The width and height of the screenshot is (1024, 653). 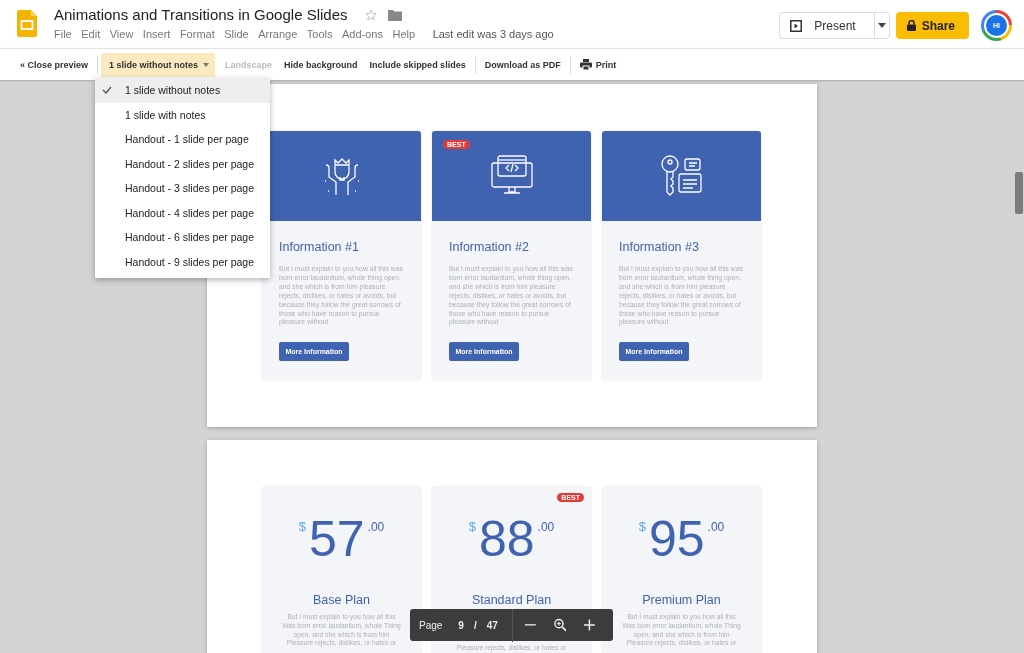 I want to click on last-edit-link: Last edit was 3 days ago, so click(x=493, y=34).